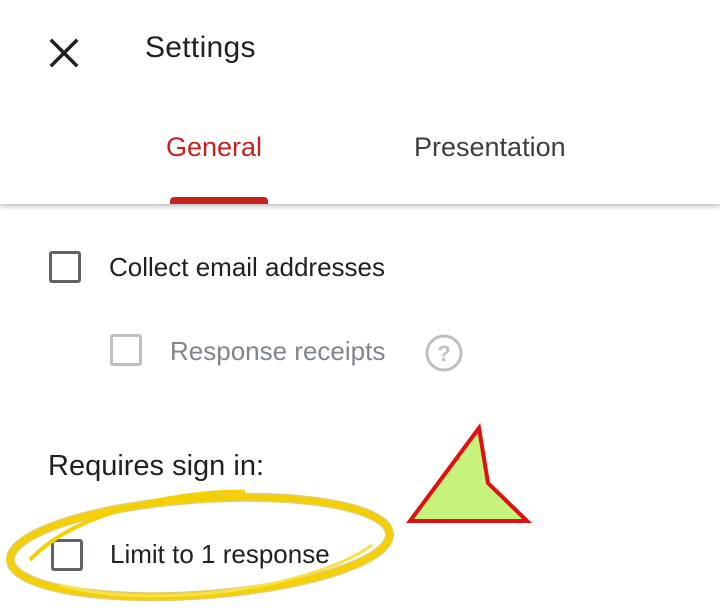  What do you see at coordinates (65, 267) in the screenshot?
I see `collect-email-checkbox` at bounding box center [65, 267].